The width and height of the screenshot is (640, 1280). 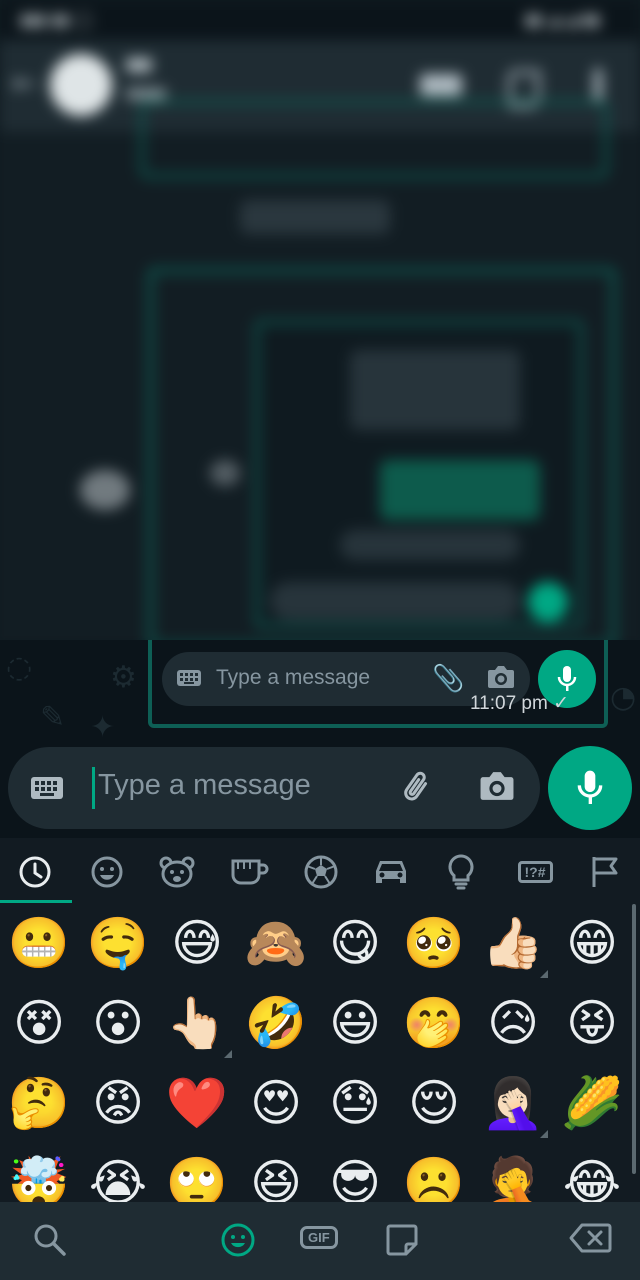 I want to click on emoji-item: 👍🏻, so click(x=513, y=943).